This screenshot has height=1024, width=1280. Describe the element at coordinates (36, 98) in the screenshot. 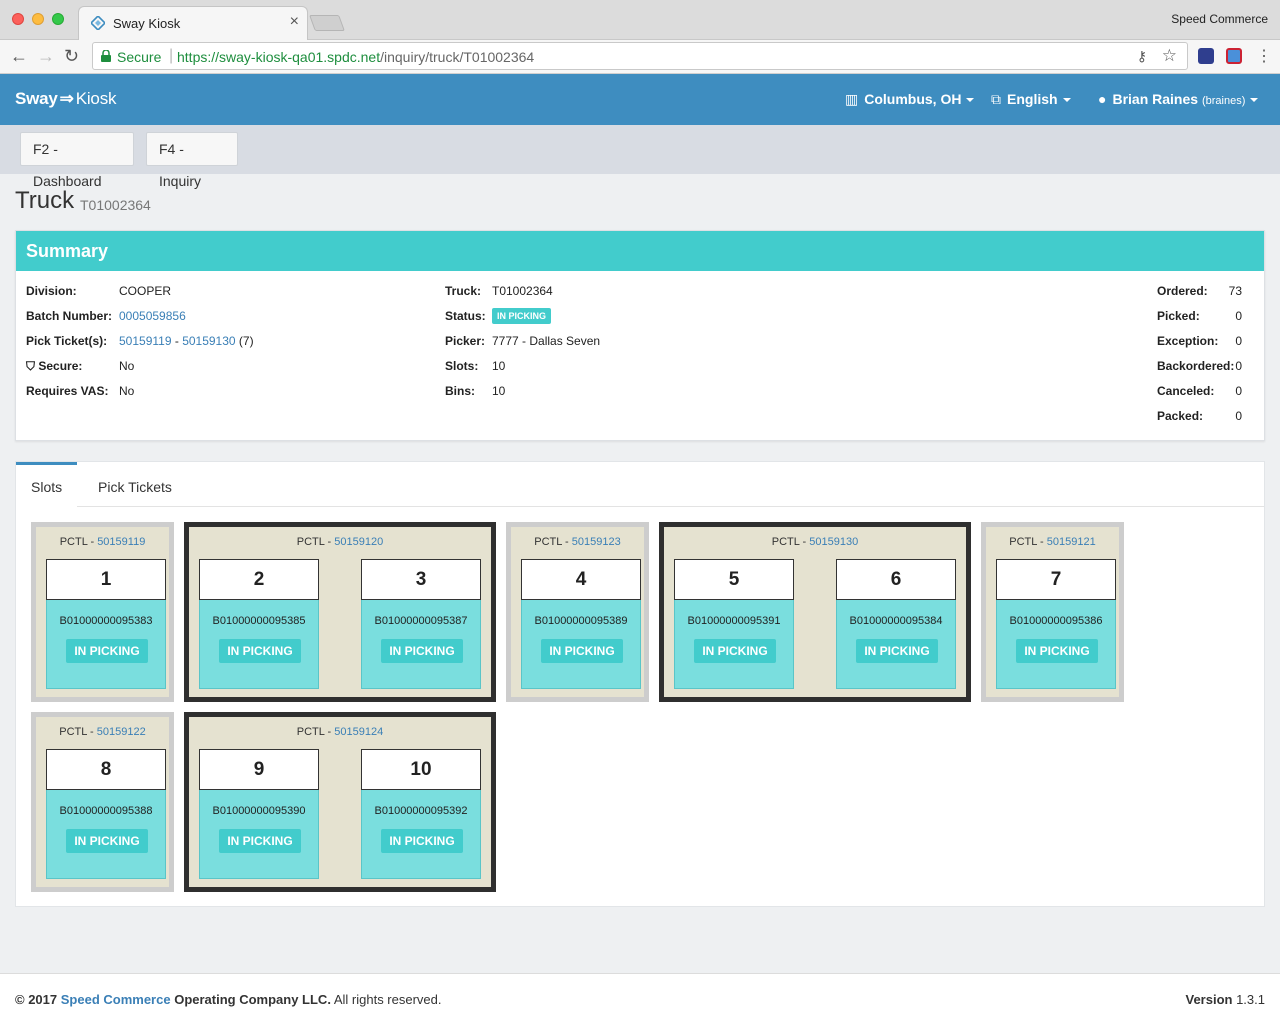

I see `brand-primary: Sway` at that location.